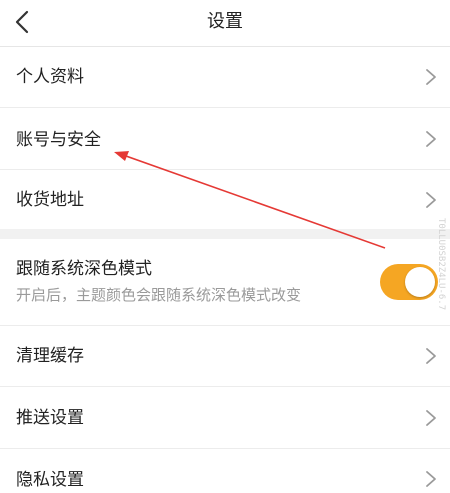 The width and height of the screenshot is (450, 493). I want to click on dark-mode-label: 跟随系统深色模式, so click(84, 269).